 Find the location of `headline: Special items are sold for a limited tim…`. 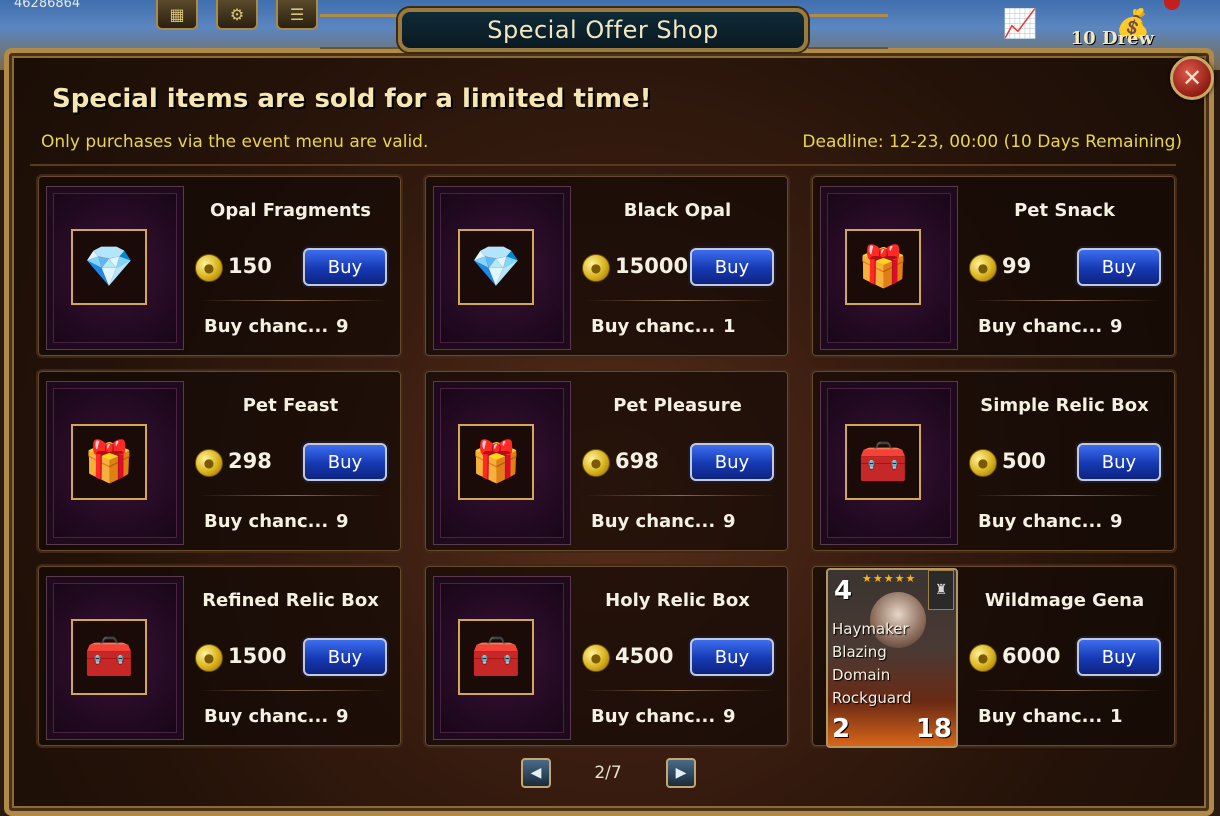

headline: Special items are sold for a limited tim… is located at coordinates (352, 99).